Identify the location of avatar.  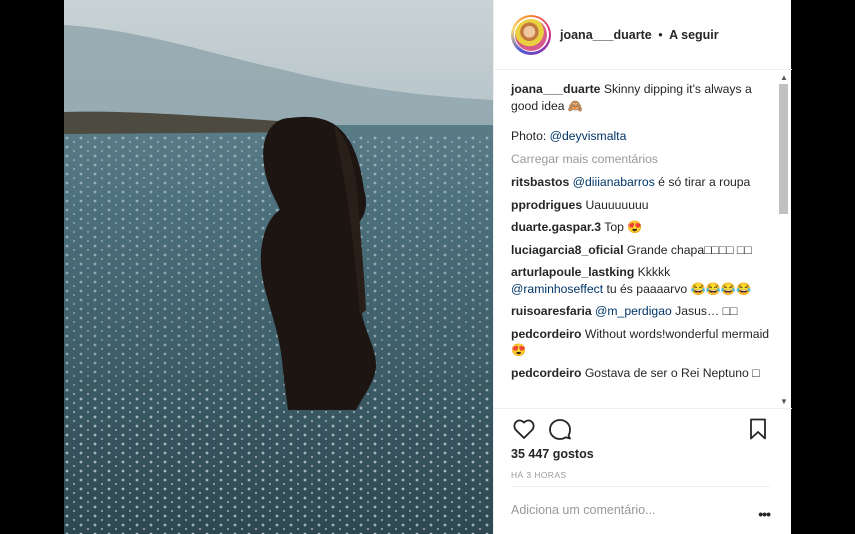
(531, 34).